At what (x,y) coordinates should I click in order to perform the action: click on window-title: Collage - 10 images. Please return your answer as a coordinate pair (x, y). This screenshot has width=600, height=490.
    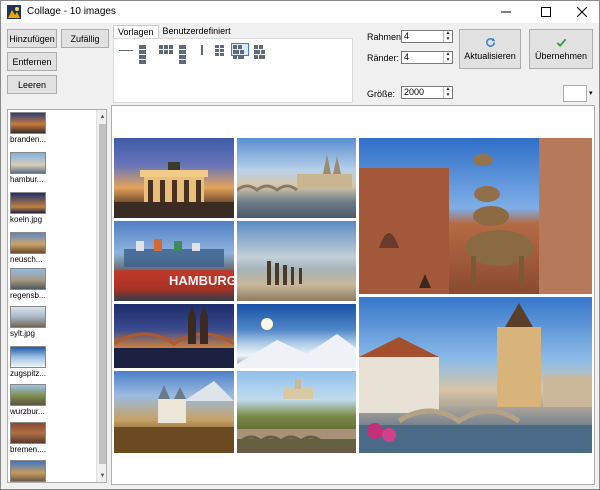
    Looking at the image, I should click on (71, 11).